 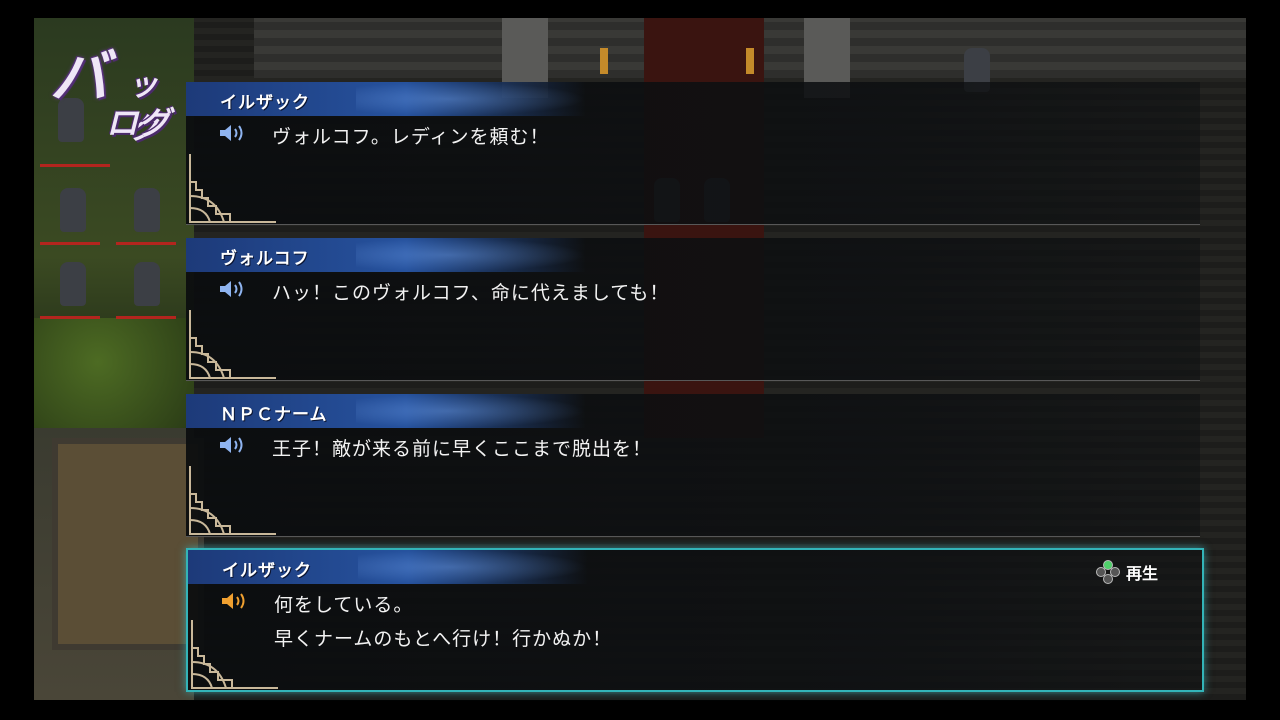 What do you see at coordinates (114, 88) in the screenshot?
I see `backlog-title: バ ック ログ` at bounding box center [114, 88].